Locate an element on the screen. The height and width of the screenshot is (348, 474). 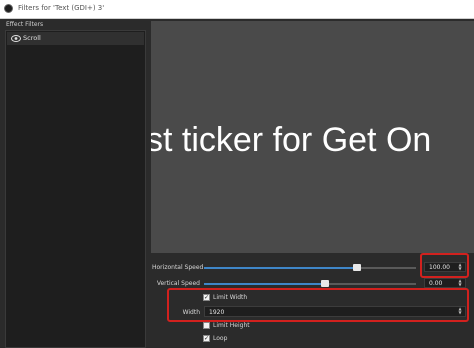
highlight-width-section is located at coordinates (318, 305).